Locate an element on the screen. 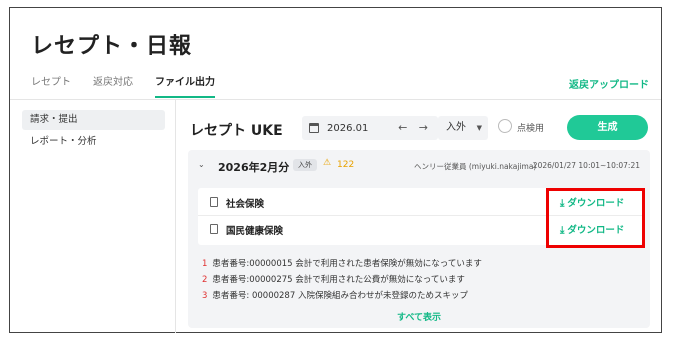 Image resolution: width=677 pixels, height=348 pixels. sidebar-item-billing: 請求・提出 is located at coordinates (93, 120).